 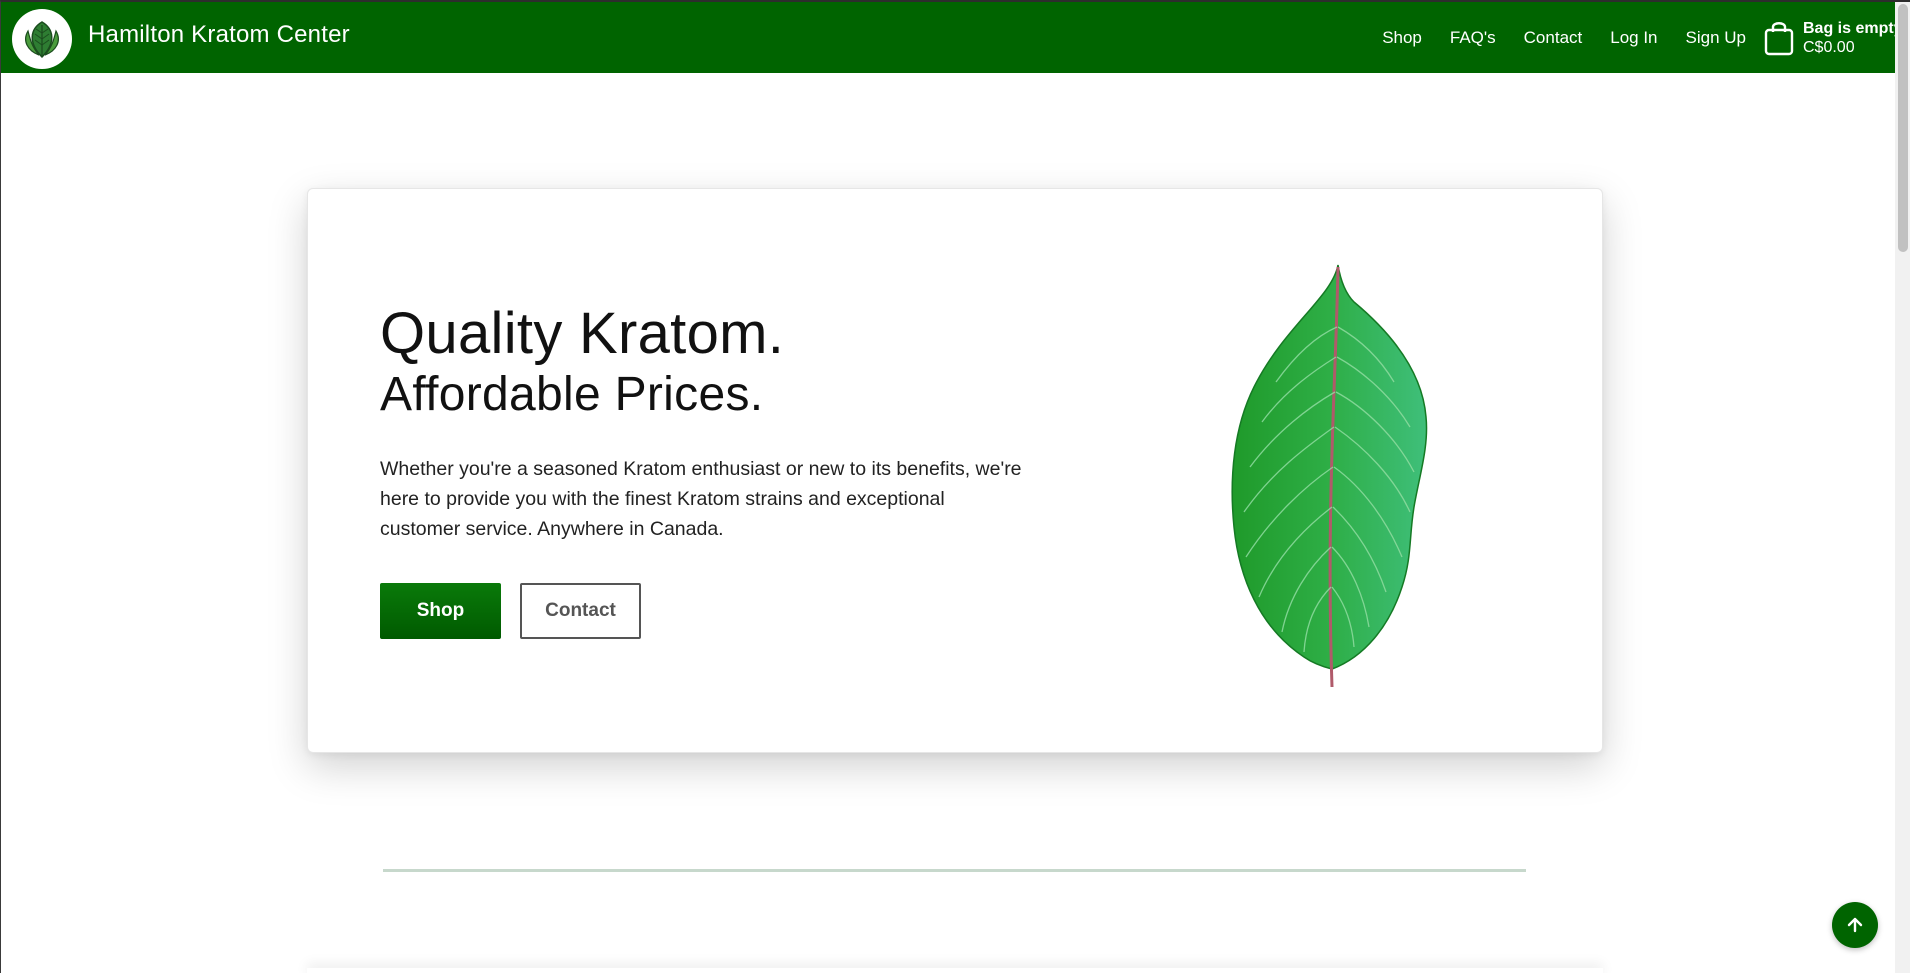 What do you see at coordinates (1853, 28) in the screenshot?
I see `cart-status: Bag is empty` at bounding box center [1853, 28].